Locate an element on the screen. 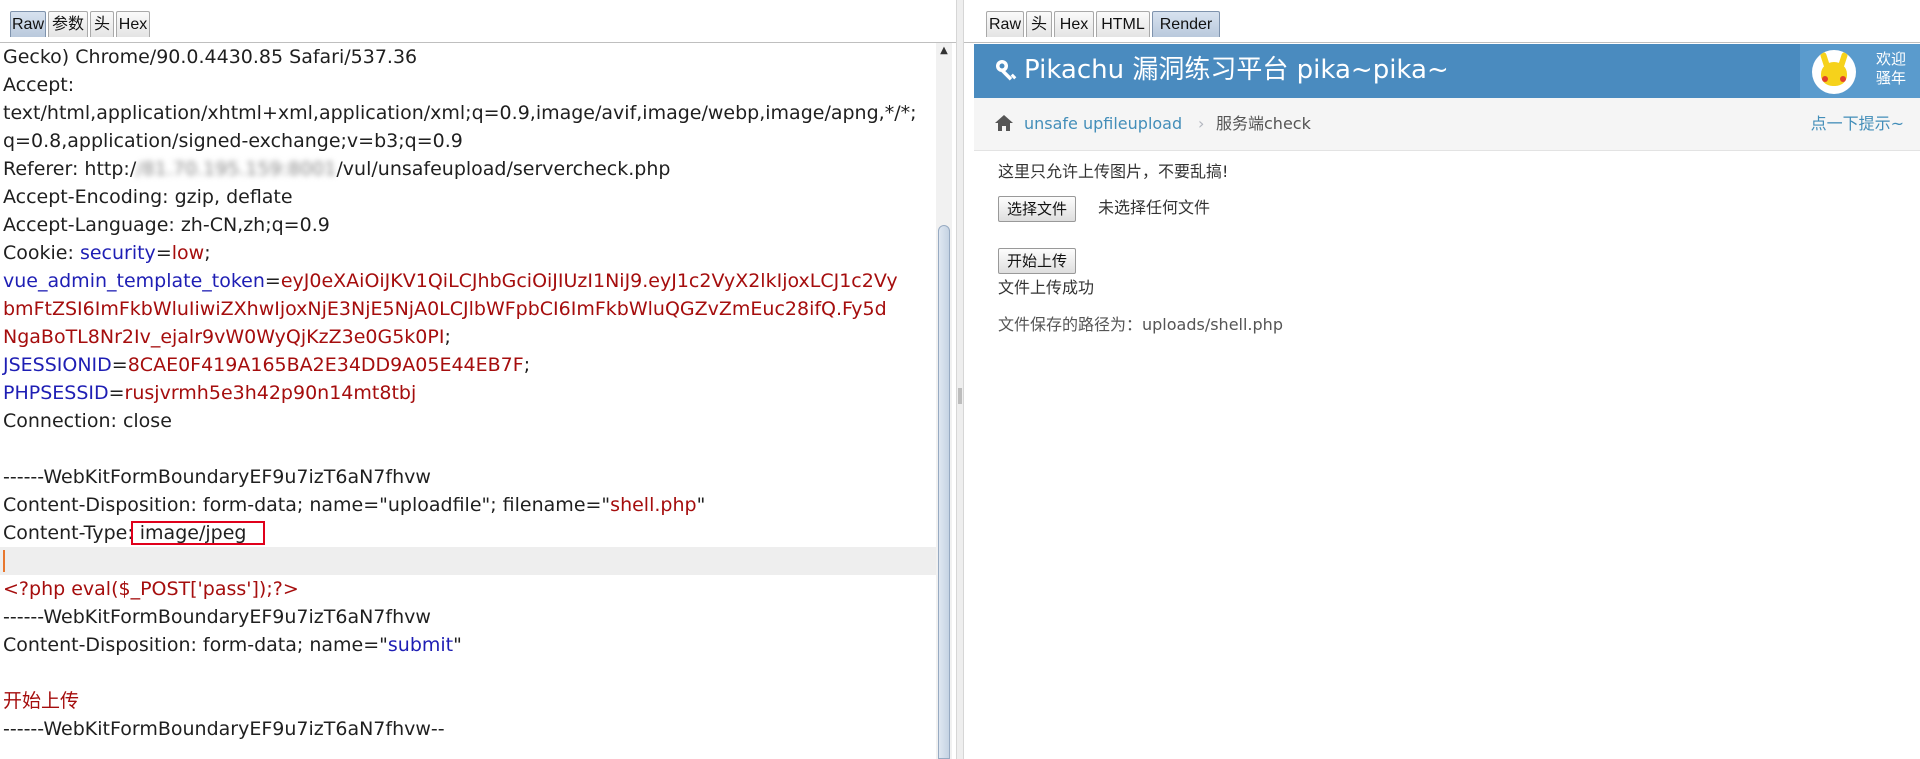 The width and height of the screenshot is (1920, 759). request-line-phpsessid: PHPSESSID=rusjvrmh5e3h42p90n14mt8tbj is located at coordinates (210, 393).